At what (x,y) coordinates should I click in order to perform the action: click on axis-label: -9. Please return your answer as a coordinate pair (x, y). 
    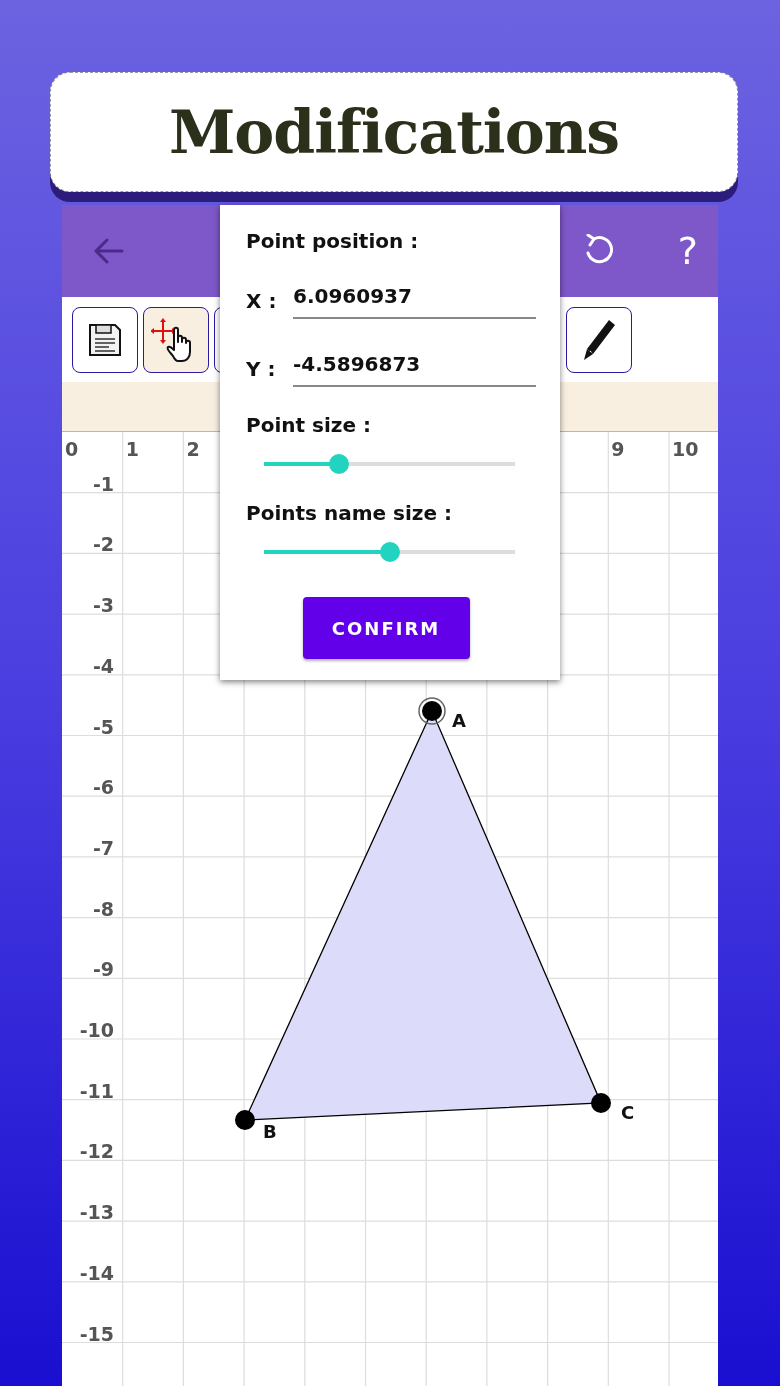
    Looking at the image, I should click on (103, 969).